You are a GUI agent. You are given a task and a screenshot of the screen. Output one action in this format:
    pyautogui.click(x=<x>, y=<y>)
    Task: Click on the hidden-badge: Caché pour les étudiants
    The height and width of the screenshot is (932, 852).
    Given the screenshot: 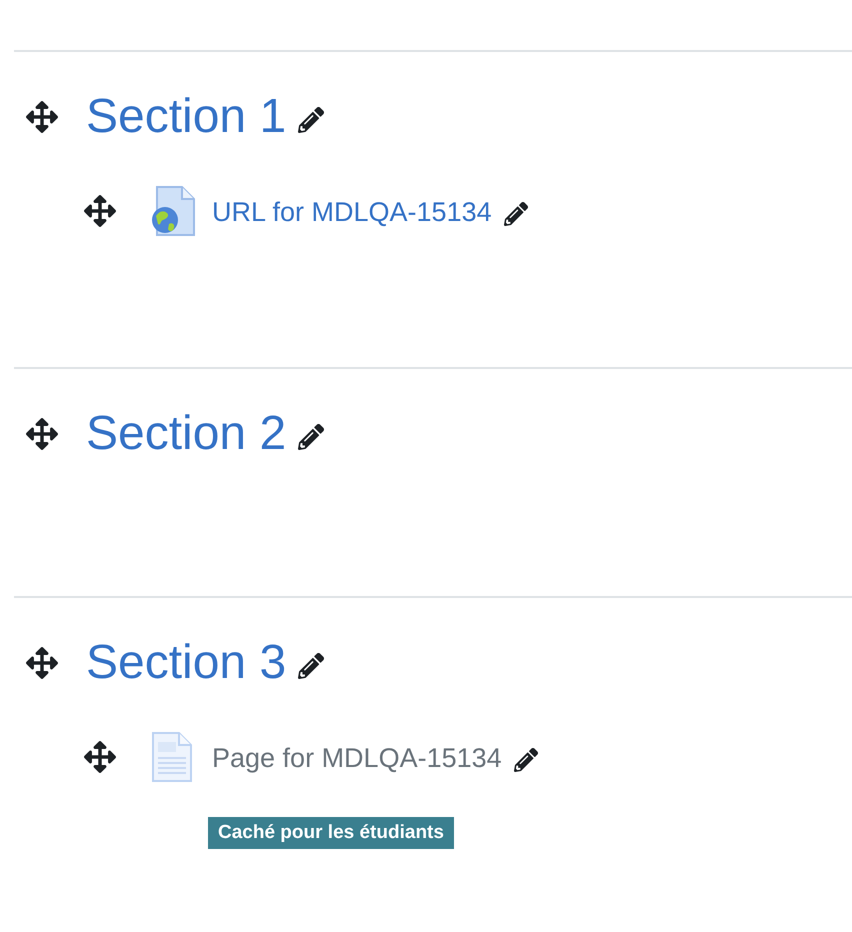 What is the action you would take?
    pyautogui.click(x=331, y=833)
    